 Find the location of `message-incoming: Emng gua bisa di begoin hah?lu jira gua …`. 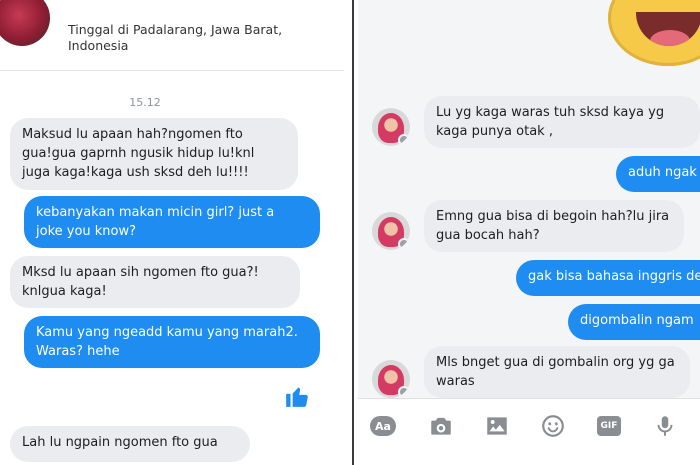

message-incoming: Emng gua bisa di begoin hah?lu jira gua … is located at coordinates (554, 226).